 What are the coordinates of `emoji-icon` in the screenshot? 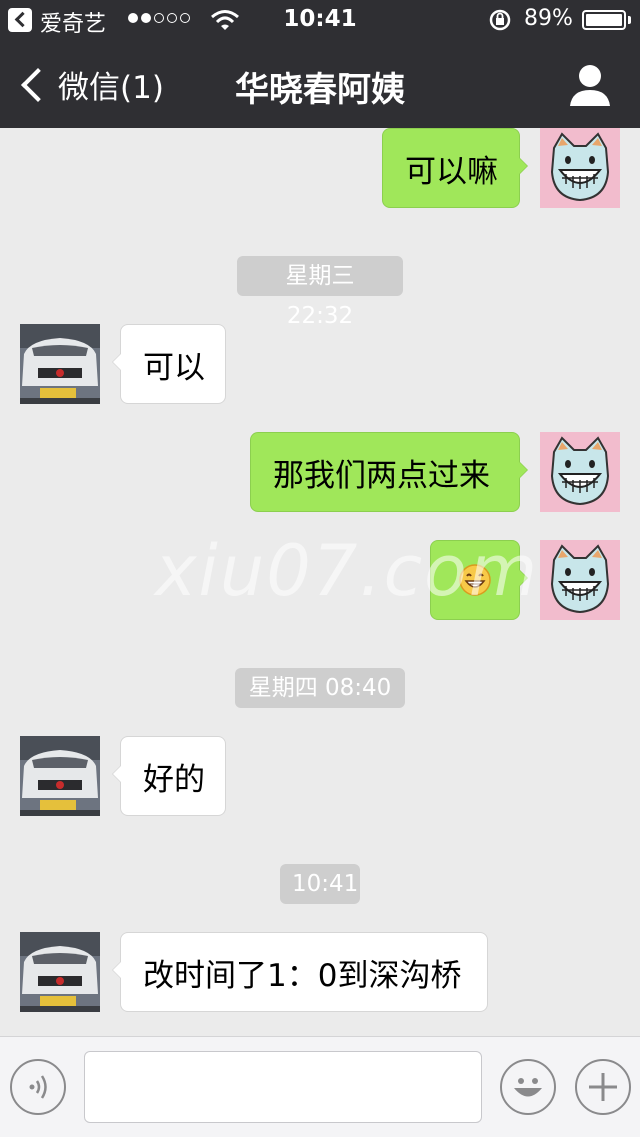 It's located at (528, 1087).